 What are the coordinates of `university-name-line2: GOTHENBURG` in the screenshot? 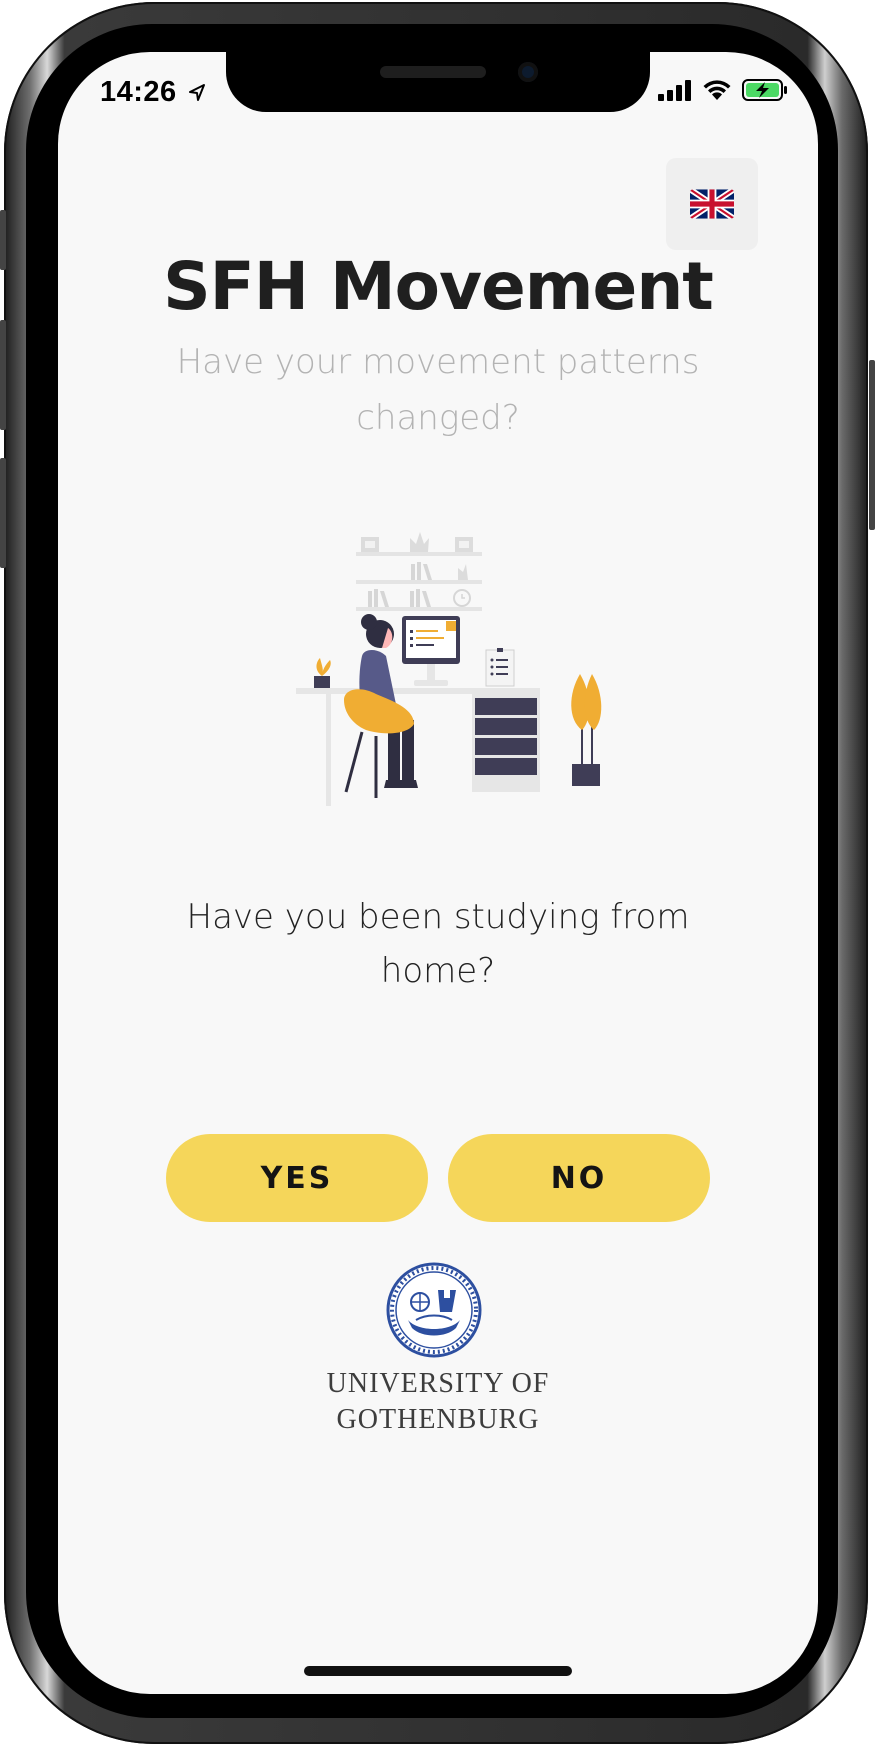 It's located at (438, 1419).